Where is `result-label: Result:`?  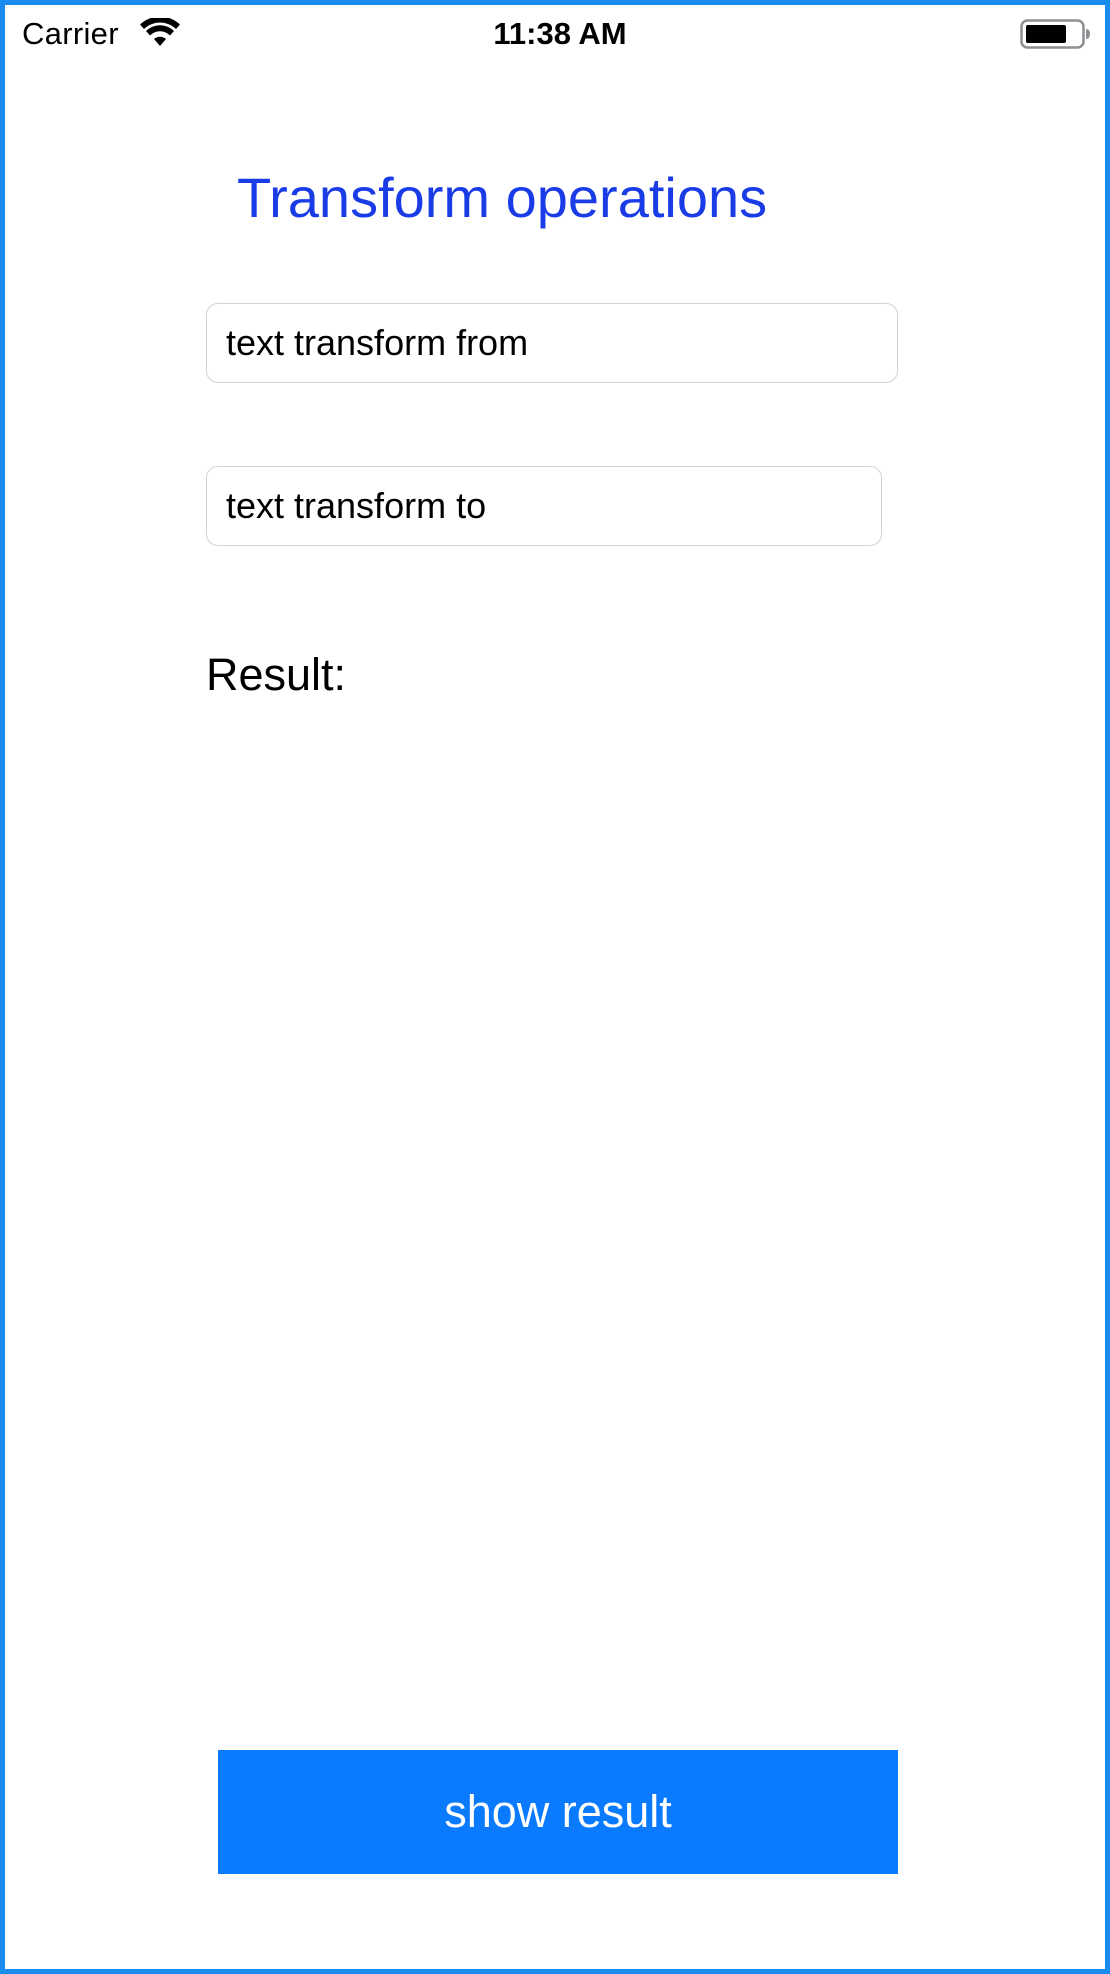 result-label: Result: is located at coordinates (276, 674).